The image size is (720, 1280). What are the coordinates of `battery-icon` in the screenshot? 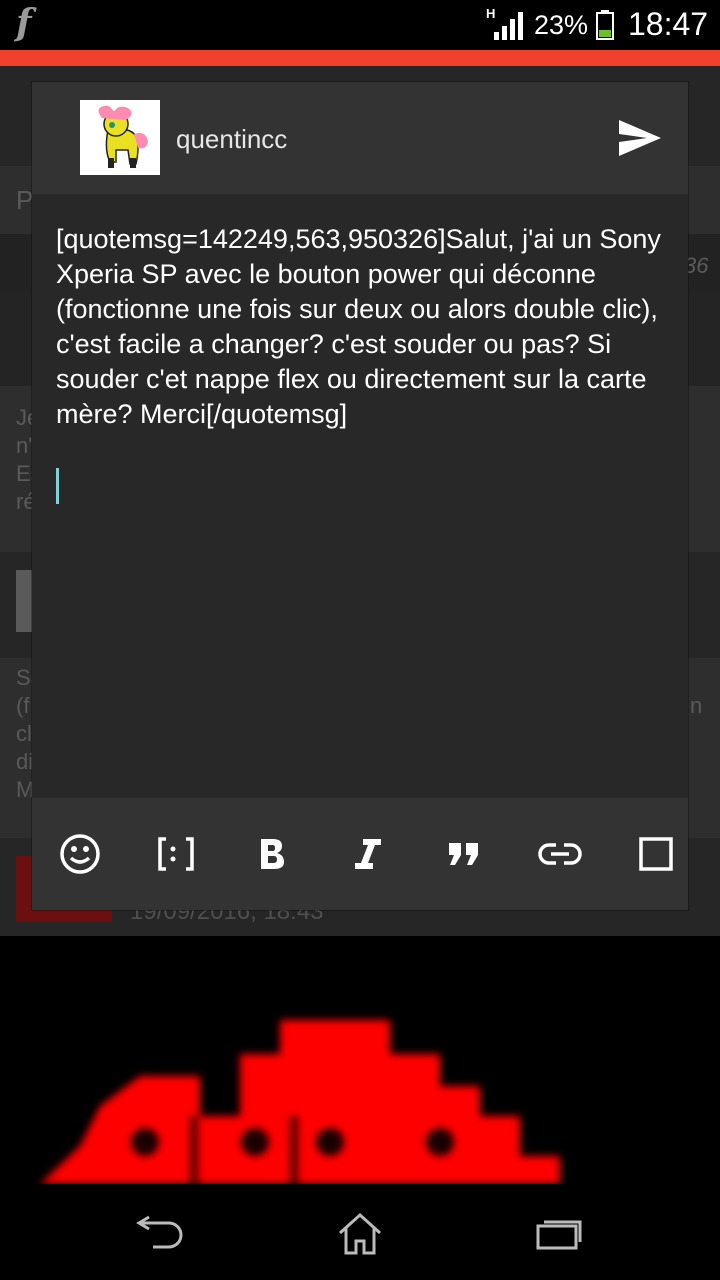 It's located at (605, 25).